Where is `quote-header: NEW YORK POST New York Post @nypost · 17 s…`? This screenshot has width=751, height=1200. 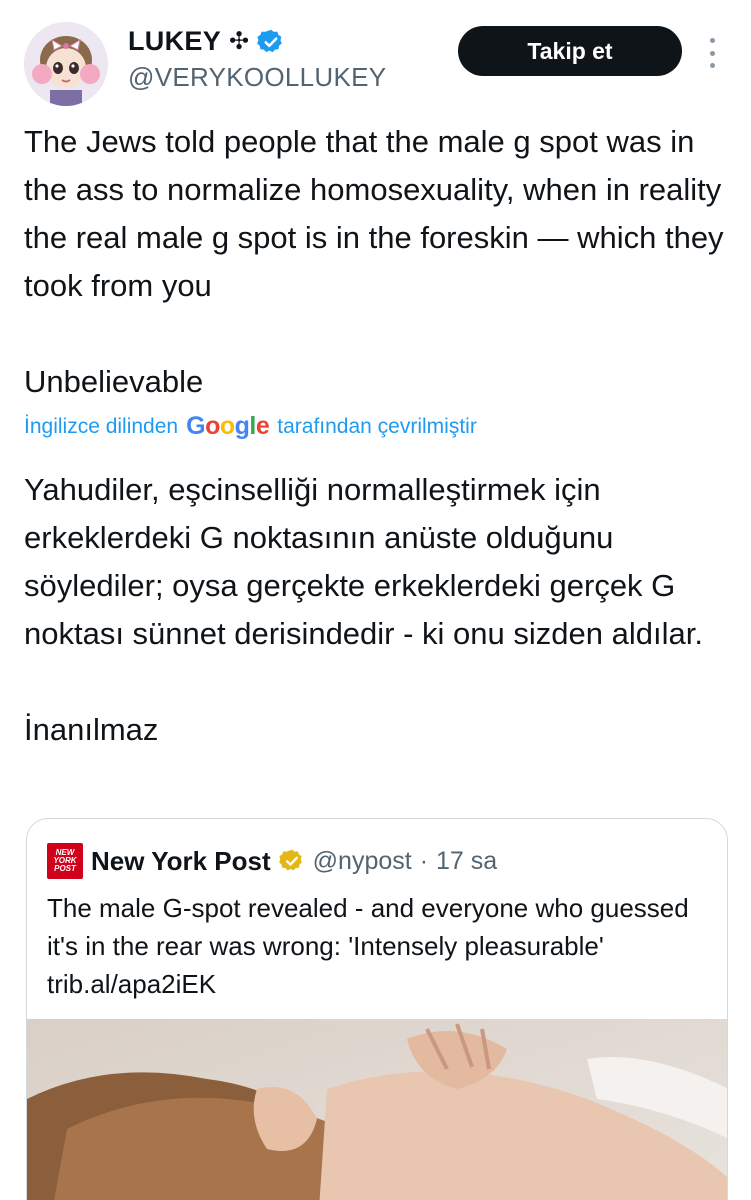
quote-header: NEW YORK POST New York Post @nypost · 17 s… is located at coordinates (272, 861).